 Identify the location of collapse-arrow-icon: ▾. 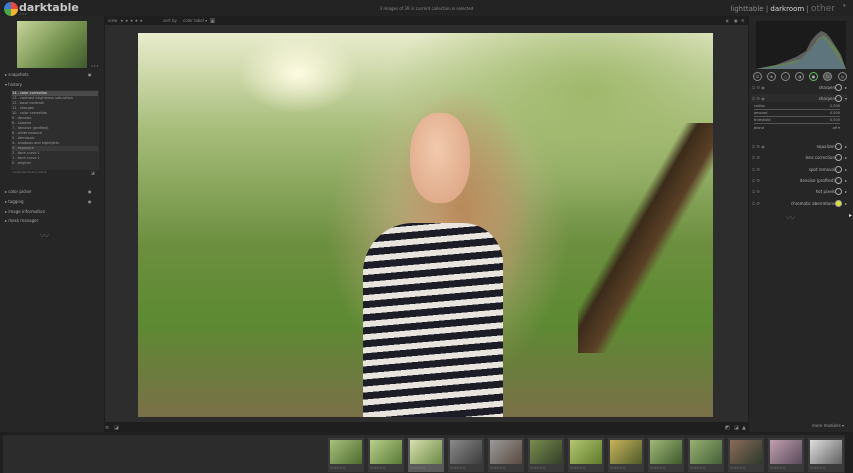
(846, 98).